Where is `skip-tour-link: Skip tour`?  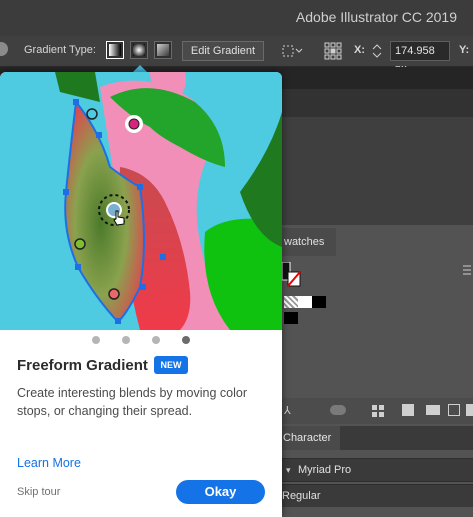 skip-tour-link: Skip tour is located at coordinates (38, 492).